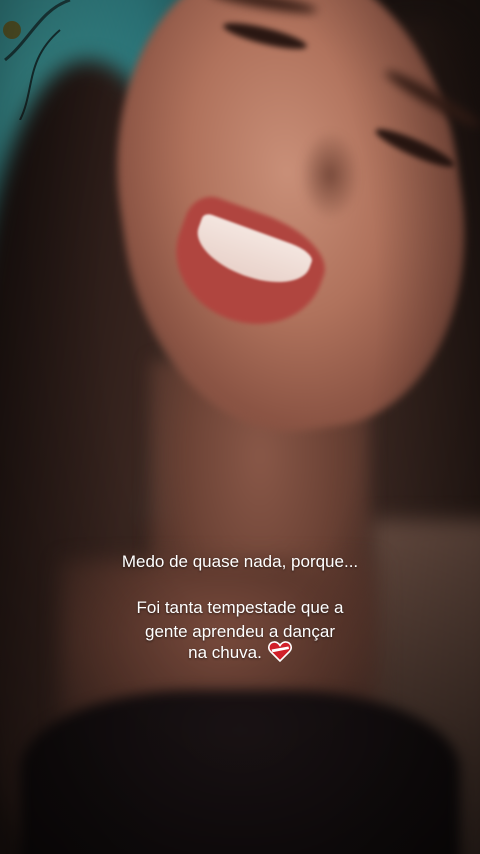 The width and height of the screenshot is (480, 854). Describe the element at coordinates (240, 607) in the screenshot. I see `caption-line-2: Foi tanta tempestade que a` at that location.